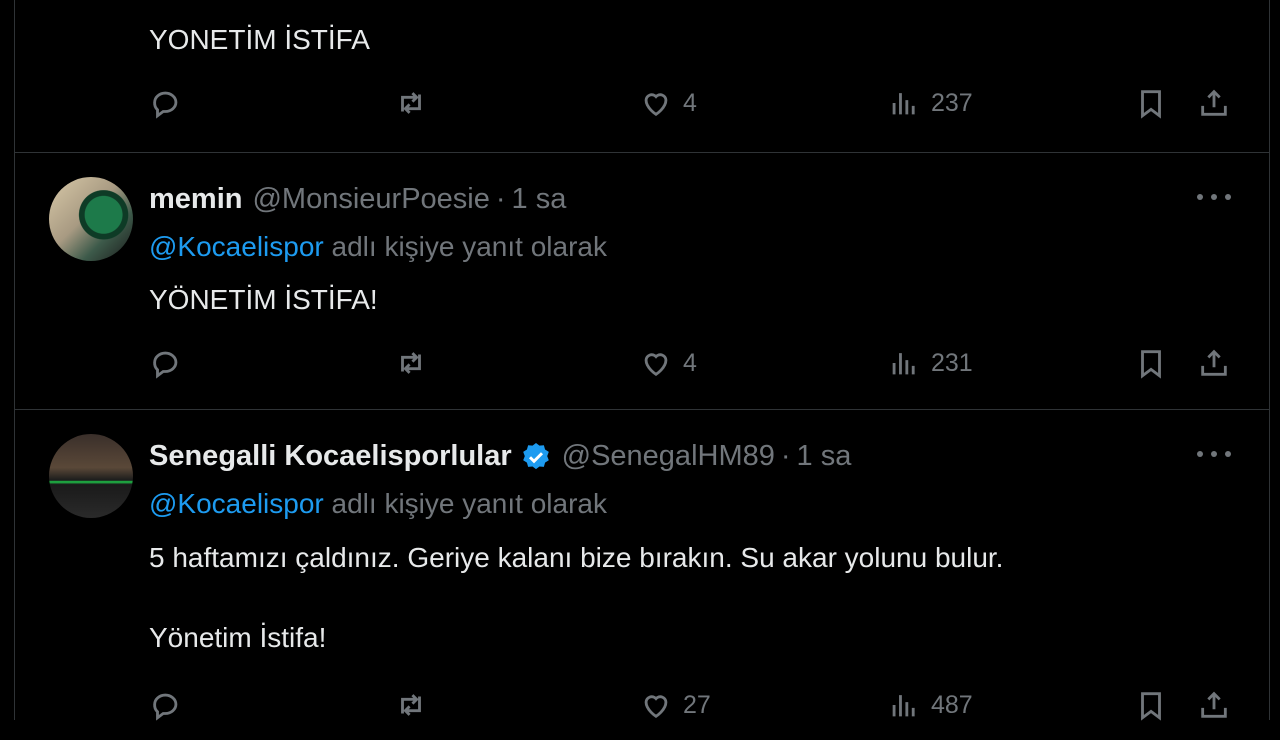 This screenshot has height=740, width=1280. I want to click on user-handle: @SenegalHM89, so click(668, 456).